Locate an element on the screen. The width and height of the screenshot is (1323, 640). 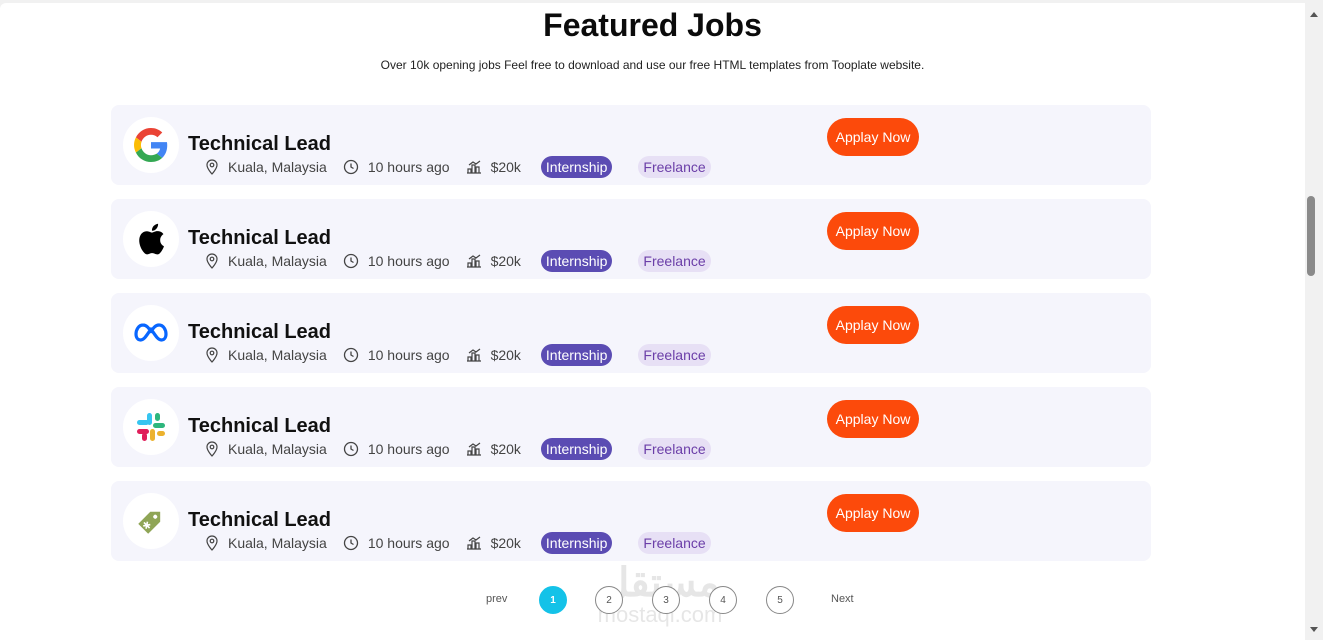
scroll-down-arrow-icon is located at coordinates (1314, 629).